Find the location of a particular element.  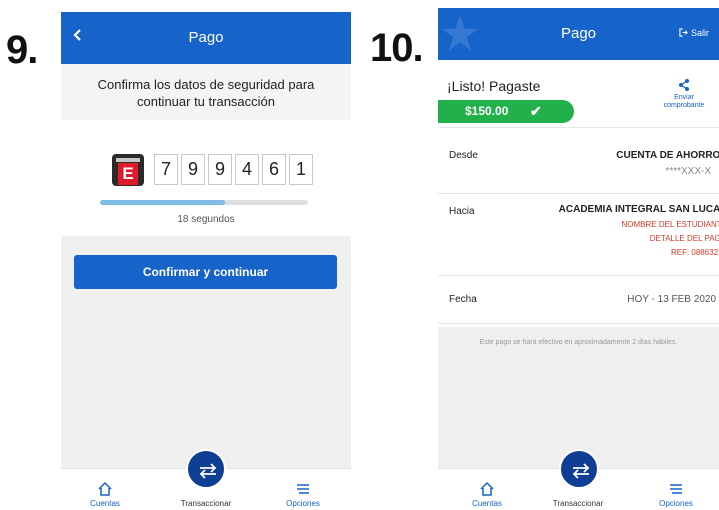

top-bar: Pago Salir is located at coordinates (578, 34).